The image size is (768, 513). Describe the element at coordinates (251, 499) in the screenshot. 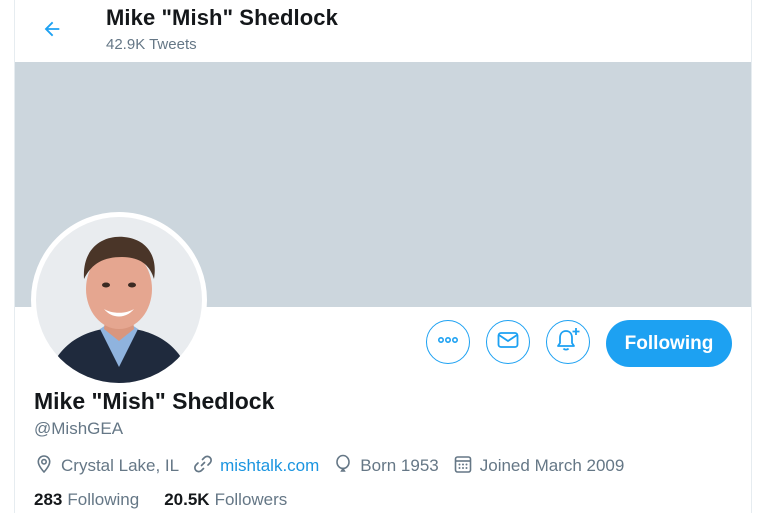

I see `followers-label: Followers` at that location.